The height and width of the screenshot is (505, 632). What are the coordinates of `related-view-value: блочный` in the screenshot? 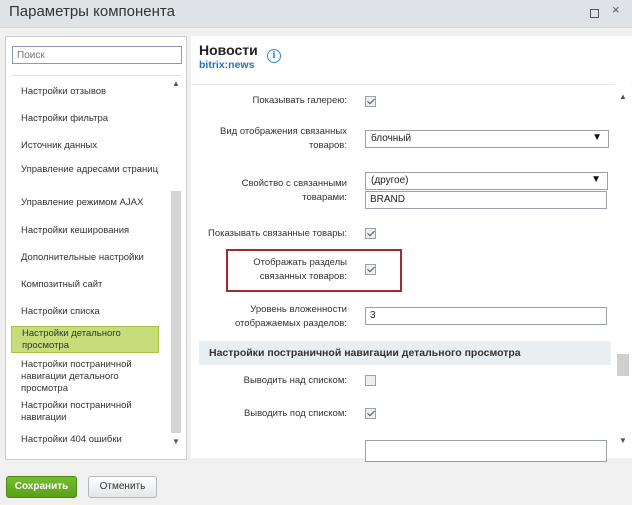 It's located at (391, 138).